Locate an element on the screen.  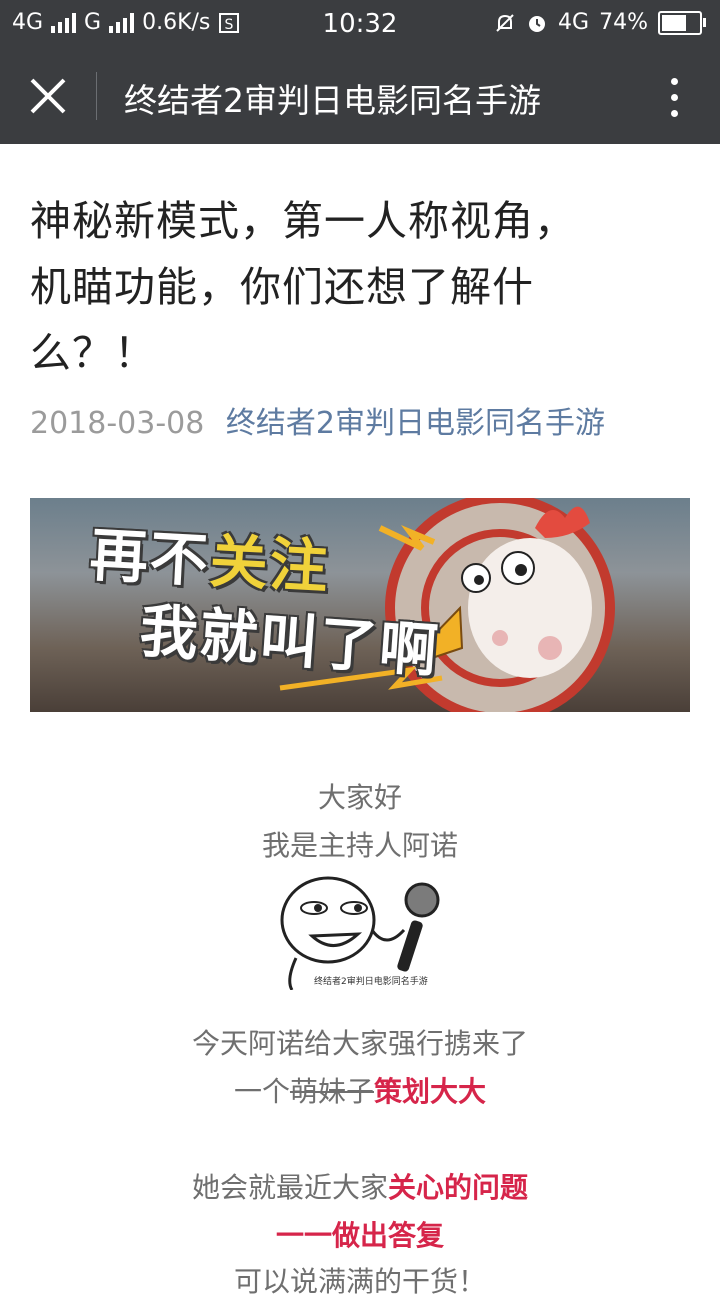
close-icon is located at coordinates (48, 96).